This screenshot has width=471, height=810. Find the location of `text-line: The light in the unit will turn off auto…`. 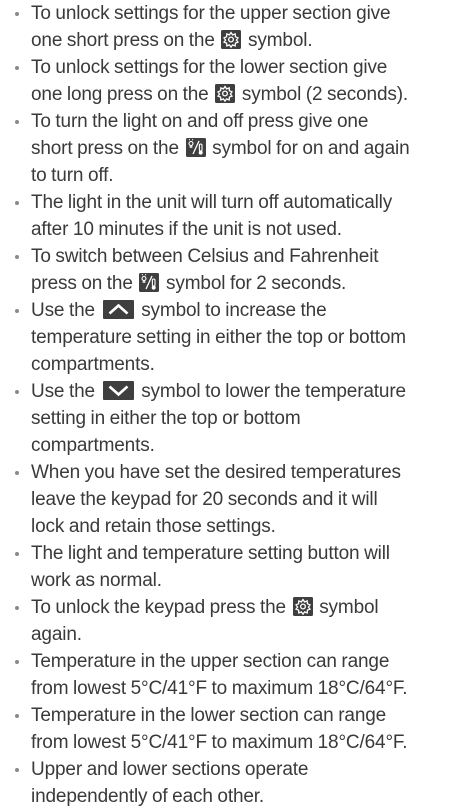

text-line: The light in the unit will turn off auto… is located at coordinates (212, 202).